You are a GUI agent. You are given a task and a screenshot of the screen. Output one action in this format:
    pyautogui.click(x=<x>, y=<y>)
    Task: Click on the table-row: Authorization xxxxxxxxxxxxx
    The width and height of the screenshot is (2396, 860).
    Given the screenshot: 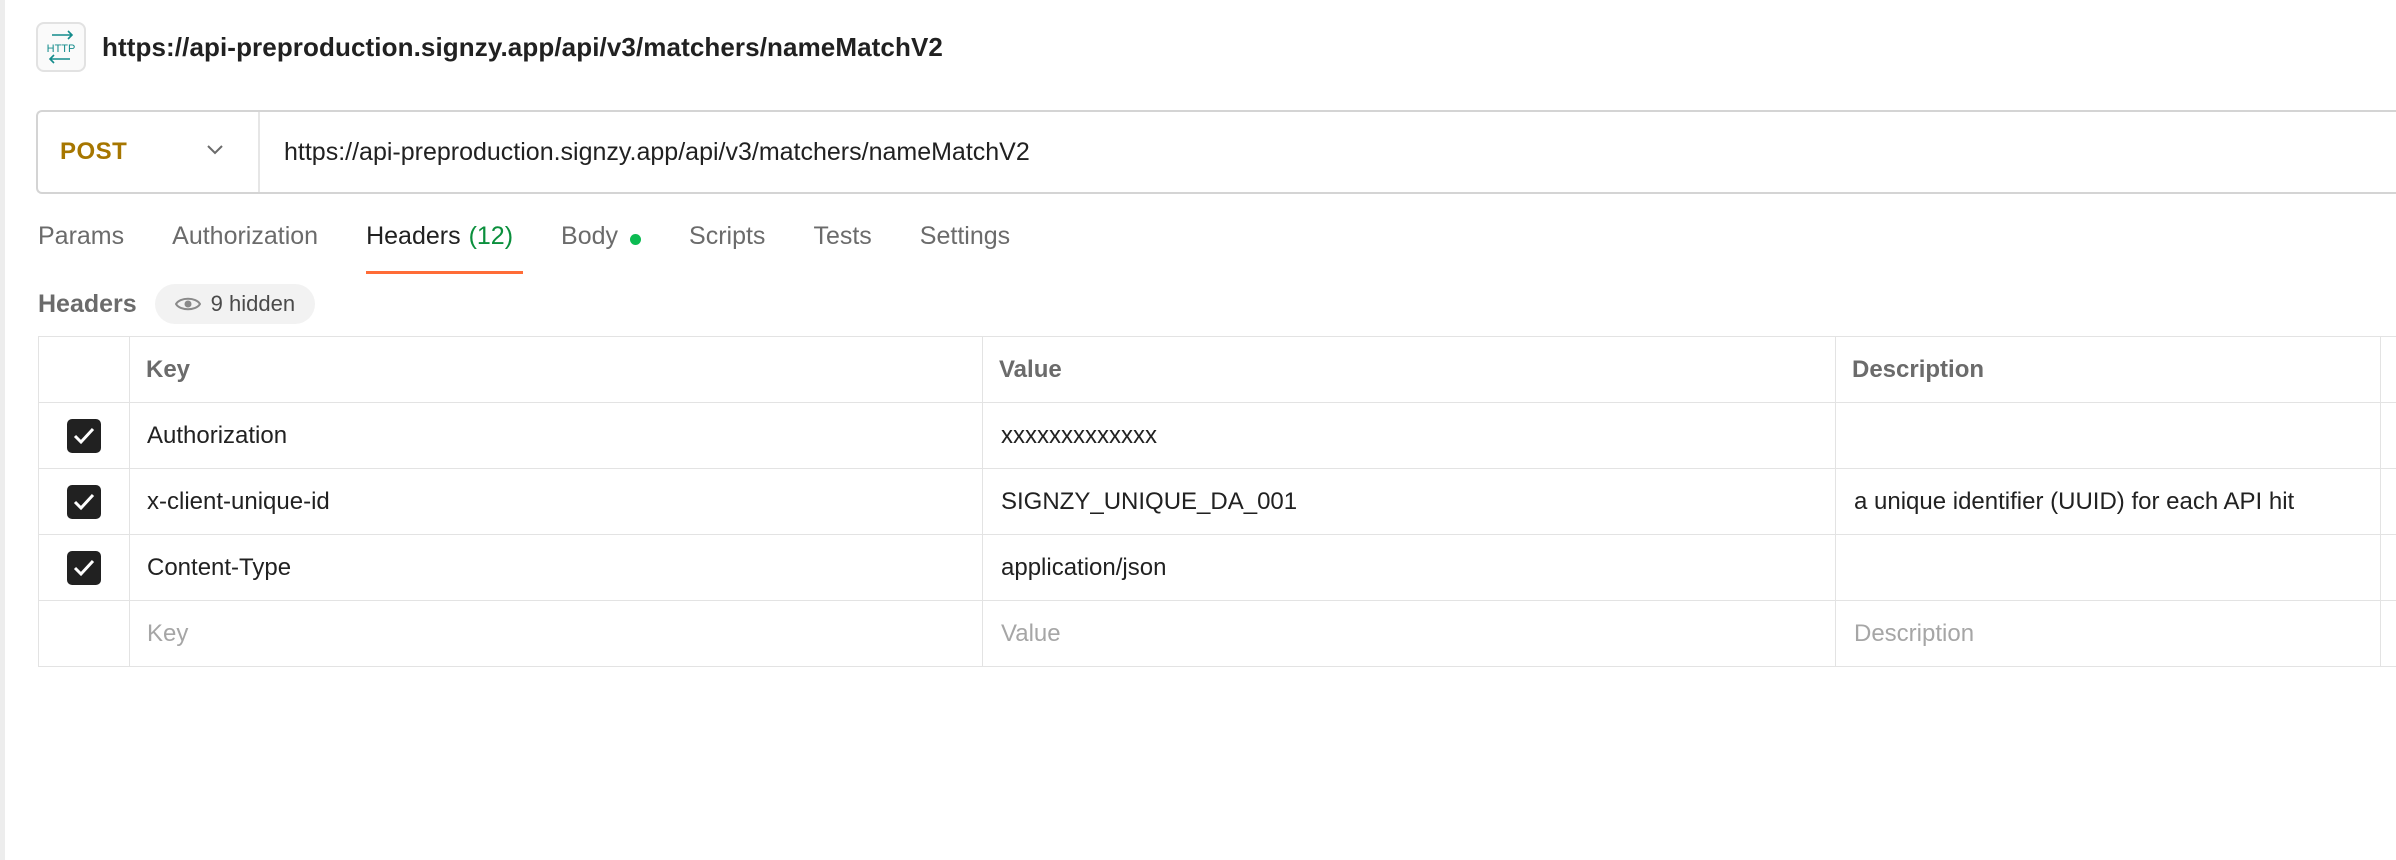 What is the action you would take?
    pyautogui.click(x=1217, y=436)
    